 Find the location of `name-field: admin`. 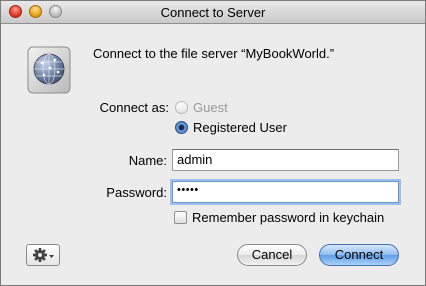

name-field: admin is located at coordinates (285, 160).